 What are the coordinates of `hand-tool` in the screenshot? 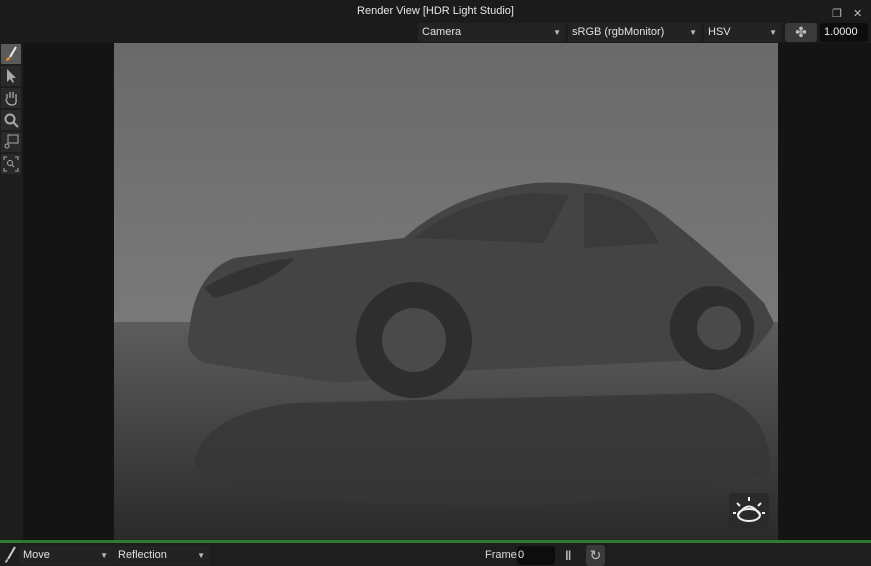 It's located at (11, 98).